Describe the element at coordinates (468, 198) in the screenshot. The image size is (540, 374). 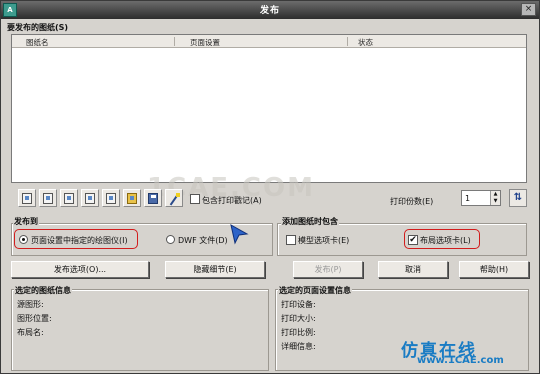
I see `copies-value: 1` at that location.